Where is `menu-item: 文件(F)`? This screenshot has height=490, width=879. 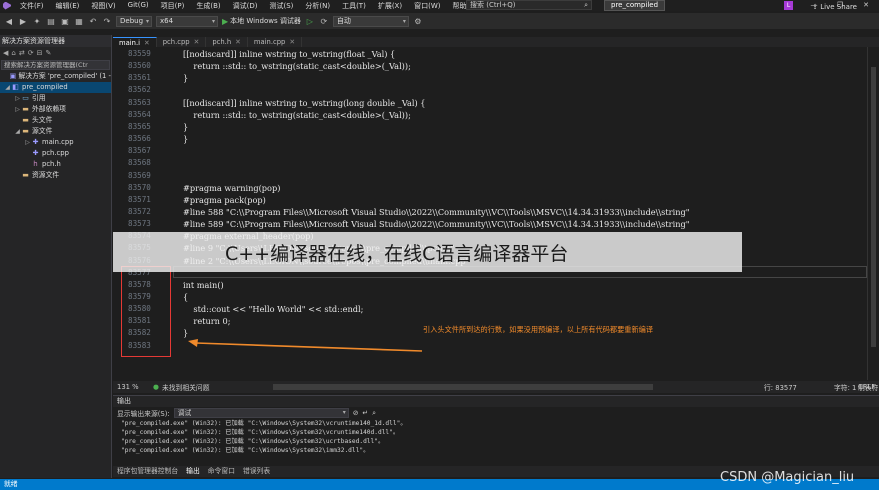 menu-item: 文件(F) is located at coordinates (32, 6).